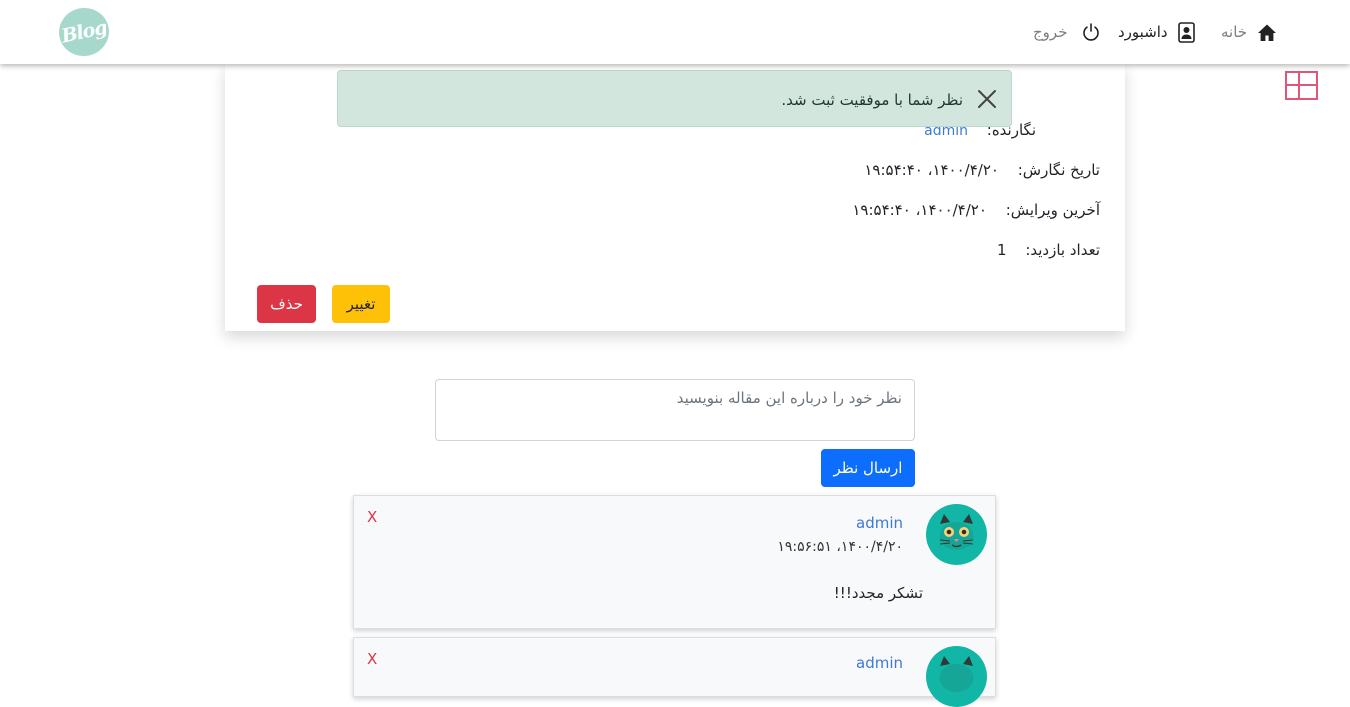 The width and height of the screenshot is (1350, 707). Describe the element at coordinates (1050, 32) in the screenshot. I see `nav-logout-label: خروج` at that location.